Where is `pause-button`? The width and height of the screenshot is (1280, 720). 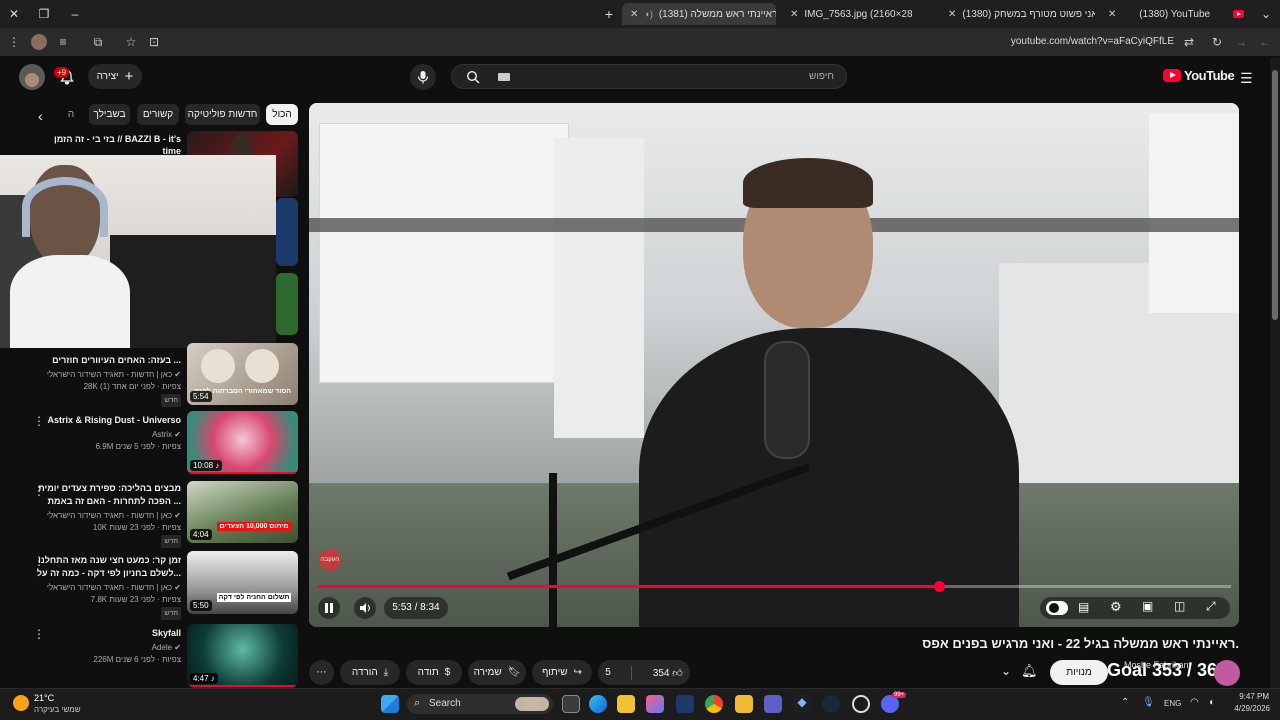
pause-button is located at coordinates (329, 608).